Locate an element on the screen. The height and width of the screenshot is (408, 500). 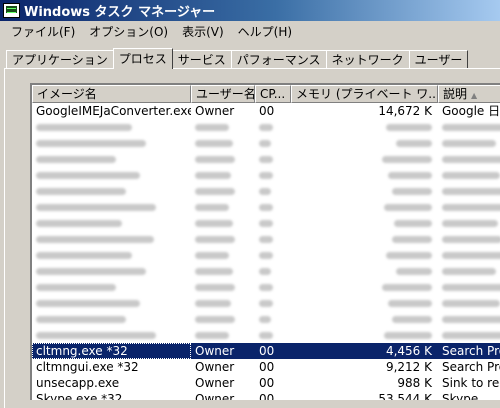
menu-help: ヘルプ(H) is located at coordinates (265, 31).